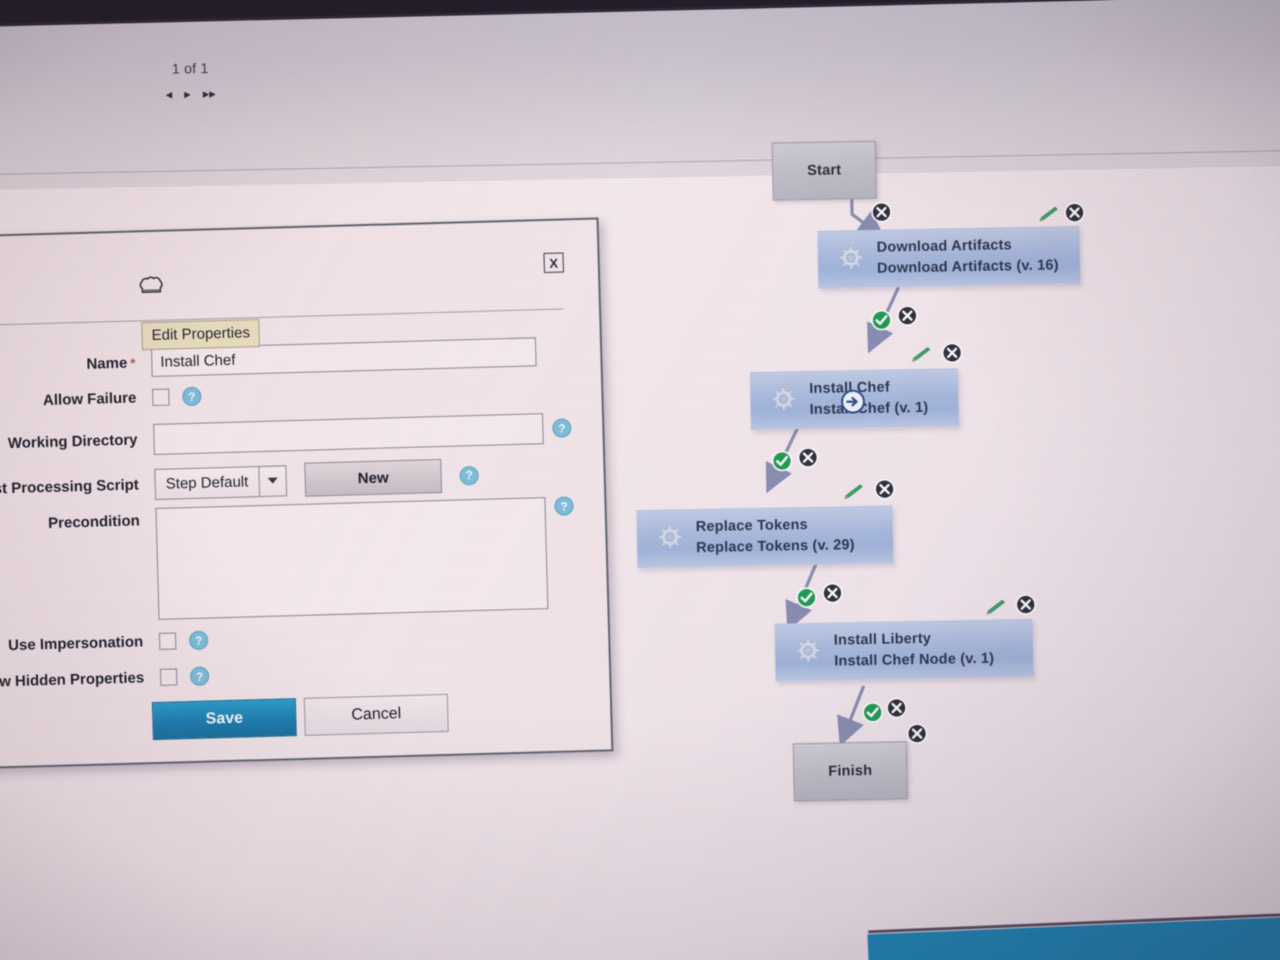 This screenshot has height=960, width=1280. Describe the element at coordinates (285, 359) in the screenshot. I see `field-row-name: Name * Install Chef` at that location.